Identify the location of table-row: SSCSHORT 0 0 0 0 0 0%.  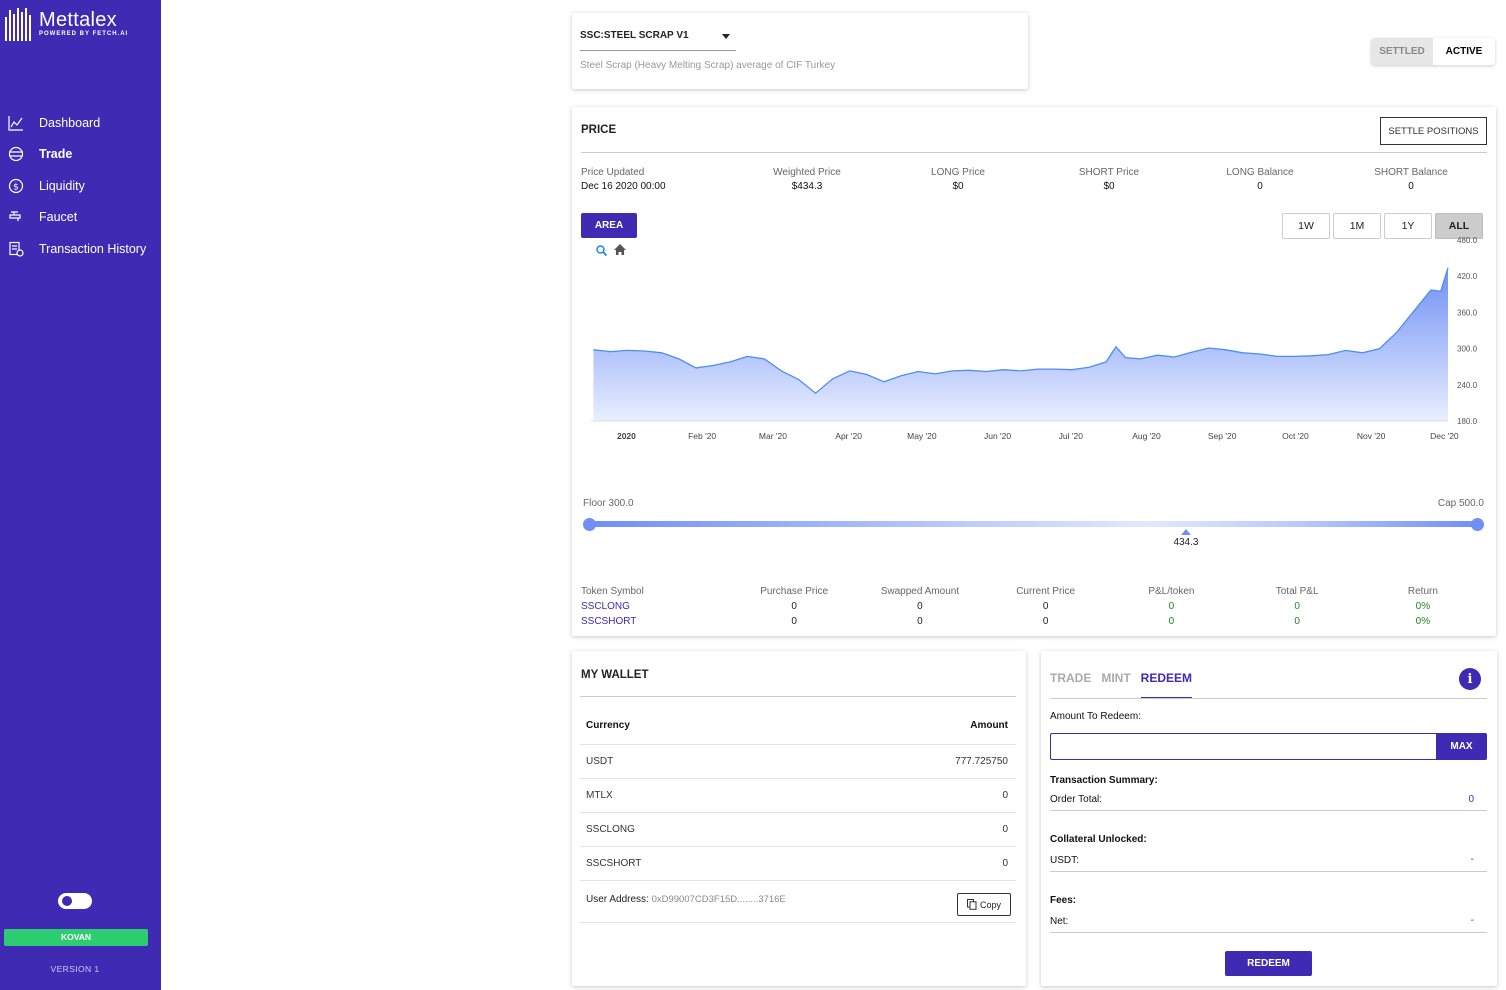
(1033, 621).